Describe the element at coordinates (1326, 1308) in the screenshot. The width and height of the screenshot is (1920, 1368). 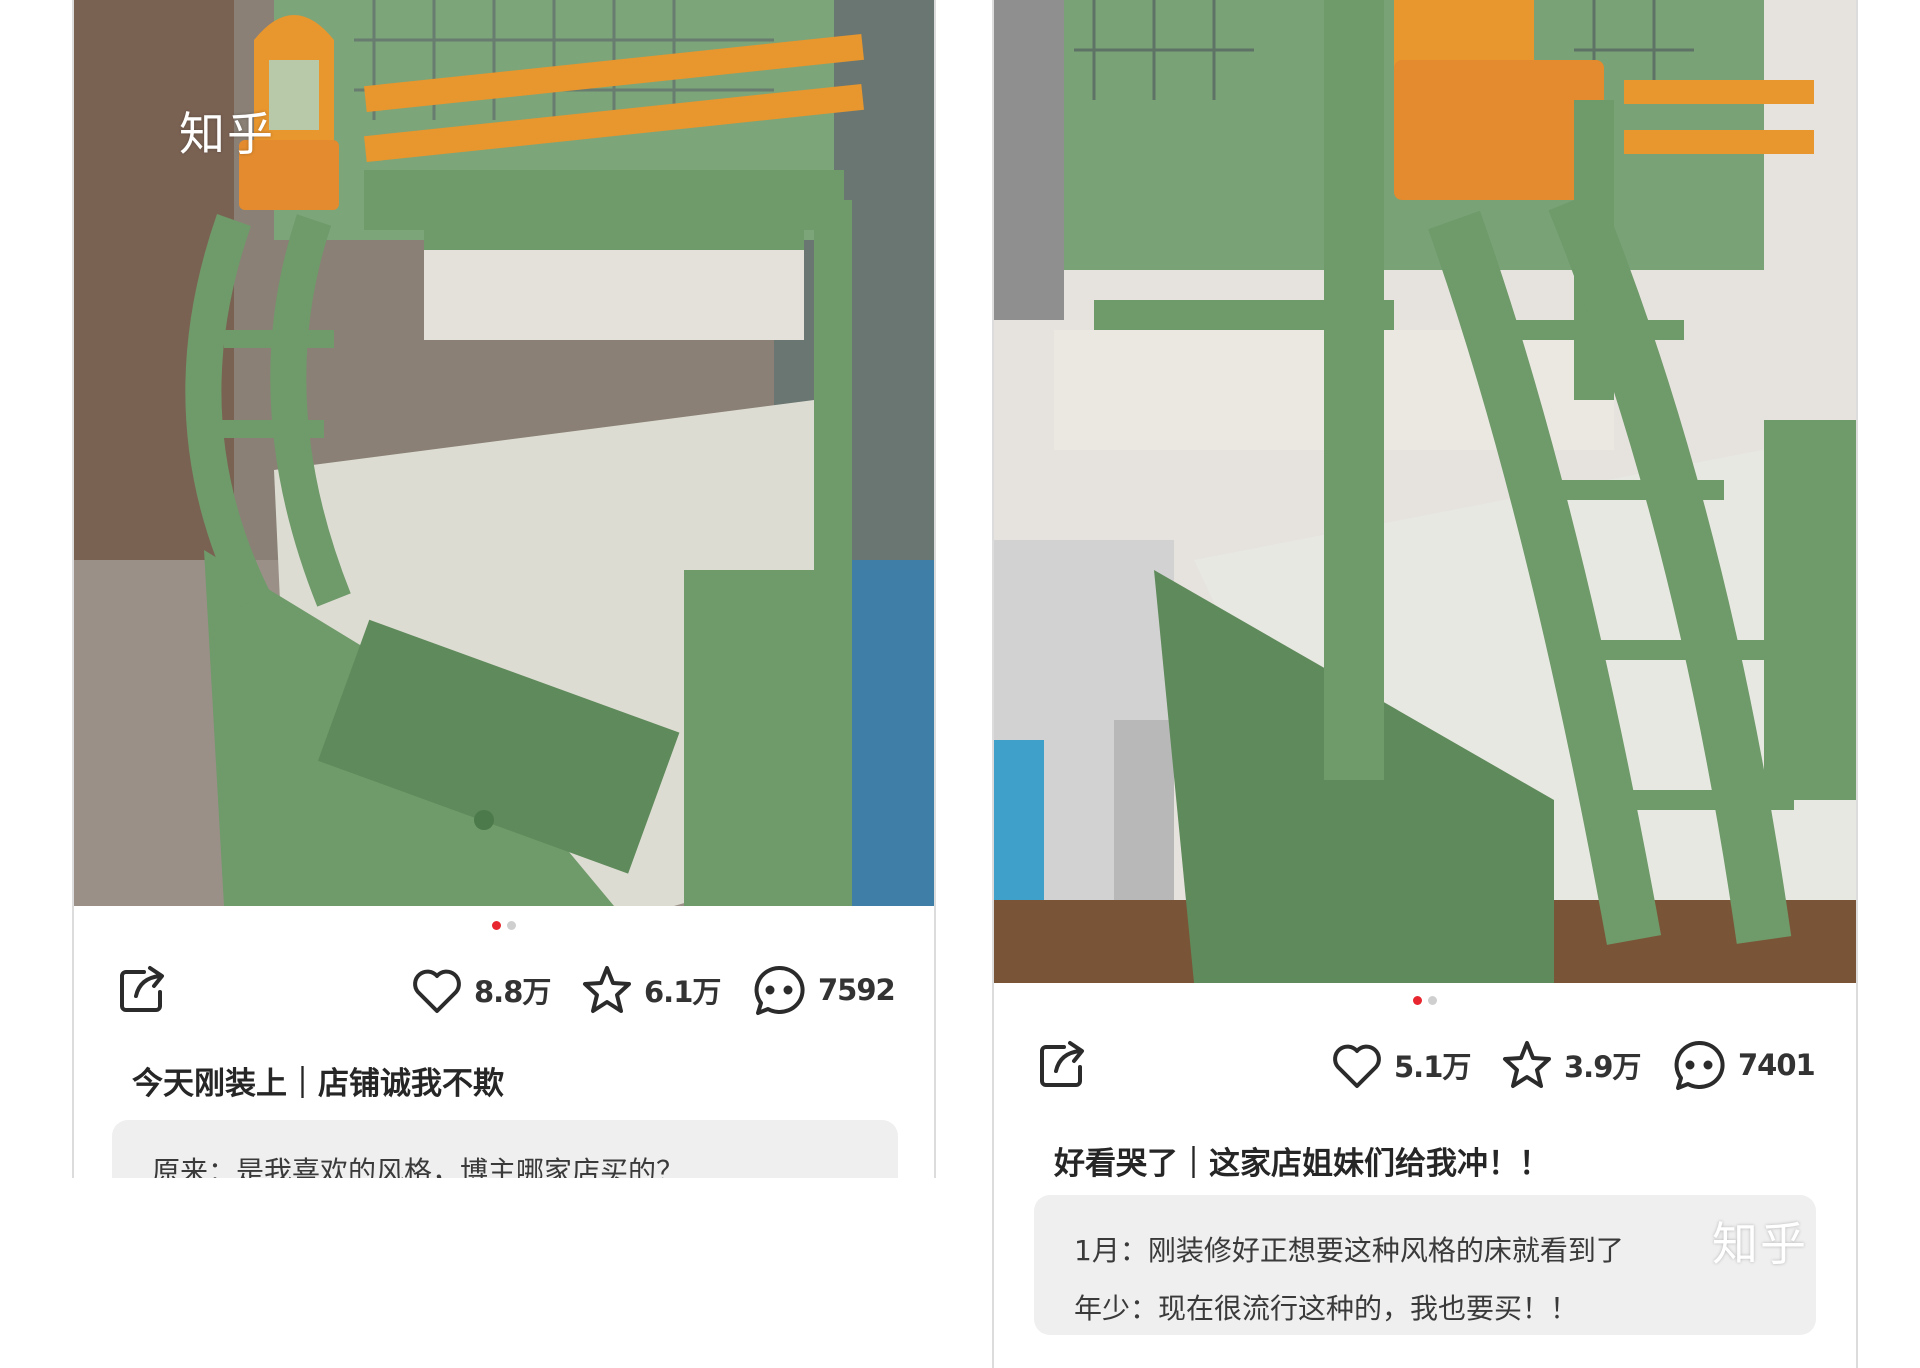
I see `comment-item: 年少：现在很流行这种的，我也要买！！` at that location.